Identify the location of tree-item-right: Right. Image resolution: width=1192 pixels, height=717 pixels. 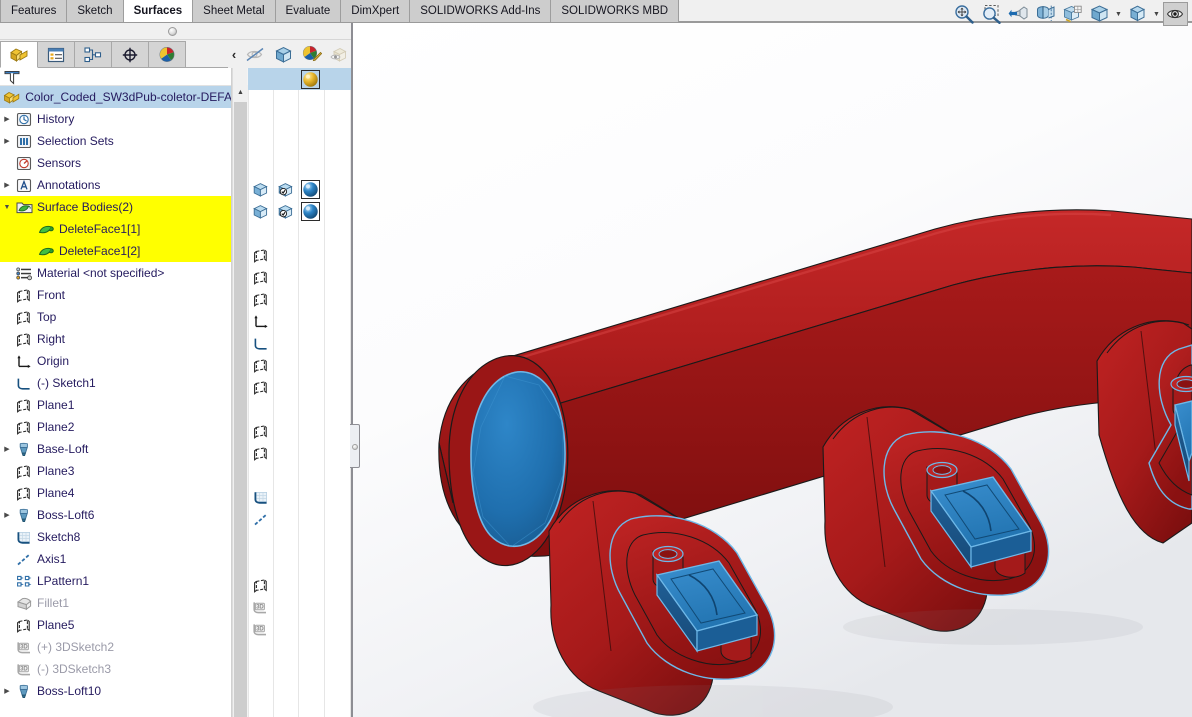
(115, 339).